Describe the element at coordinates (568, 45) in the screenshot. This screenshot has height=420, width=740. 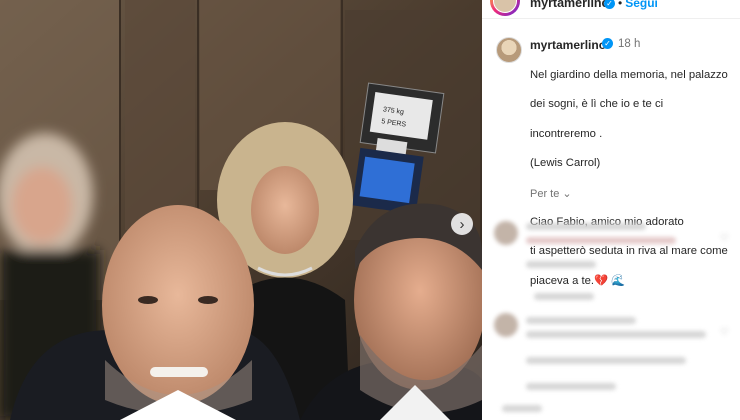
I see `caption-username: myrtamerlino` at that location.